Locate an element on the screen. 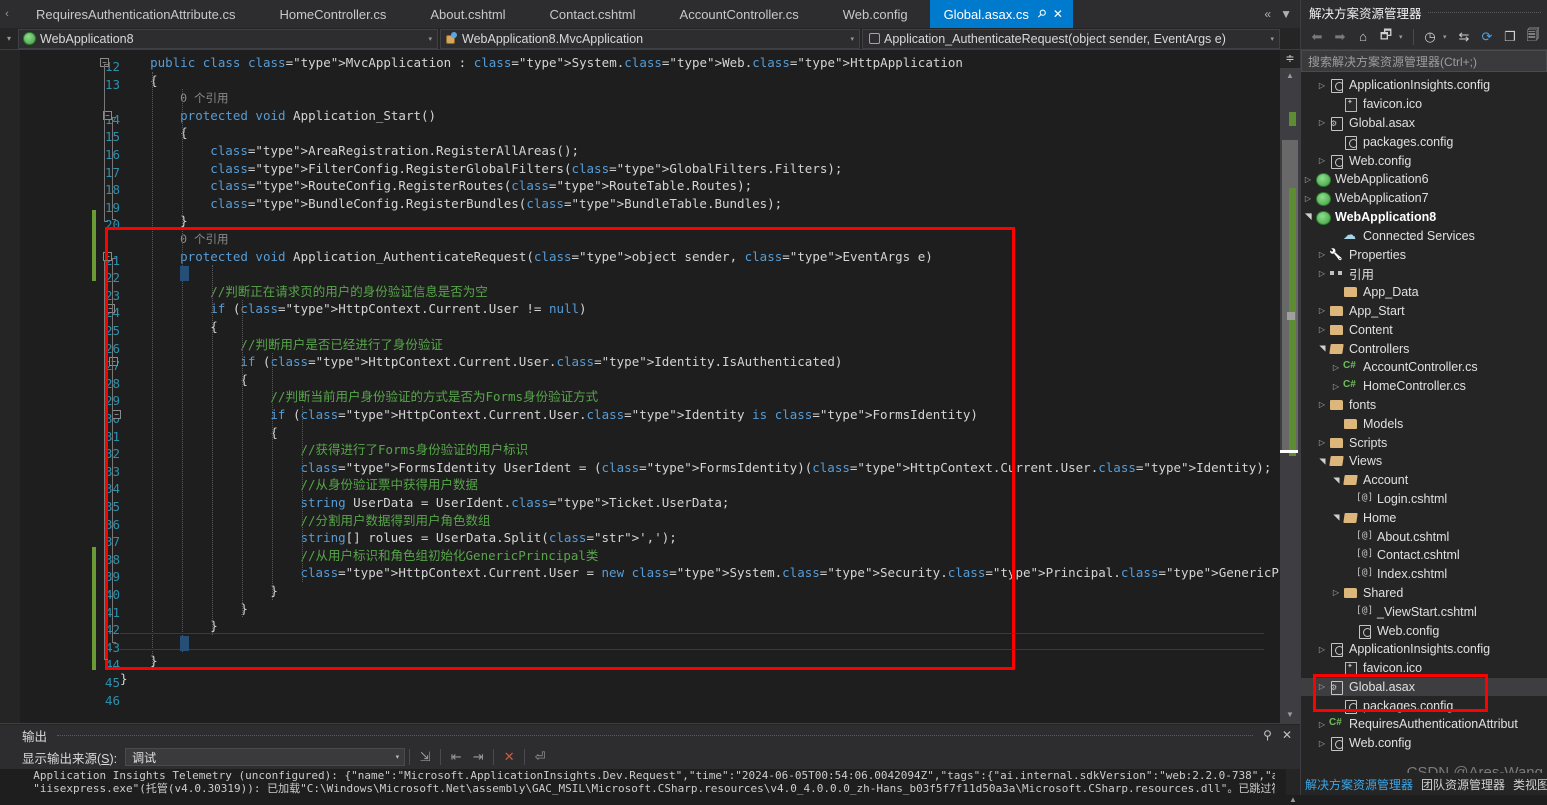 Image resolution: width=1547 pixels, height=805 pixels. go-to-previous-icon: ⇤ is located at coordinates (456, 757).